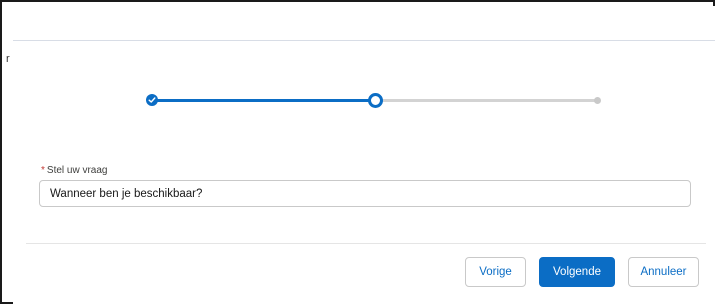 The height and width of the screenshot is (304, 715). I want to click on footer-divider, so click(366, 243).